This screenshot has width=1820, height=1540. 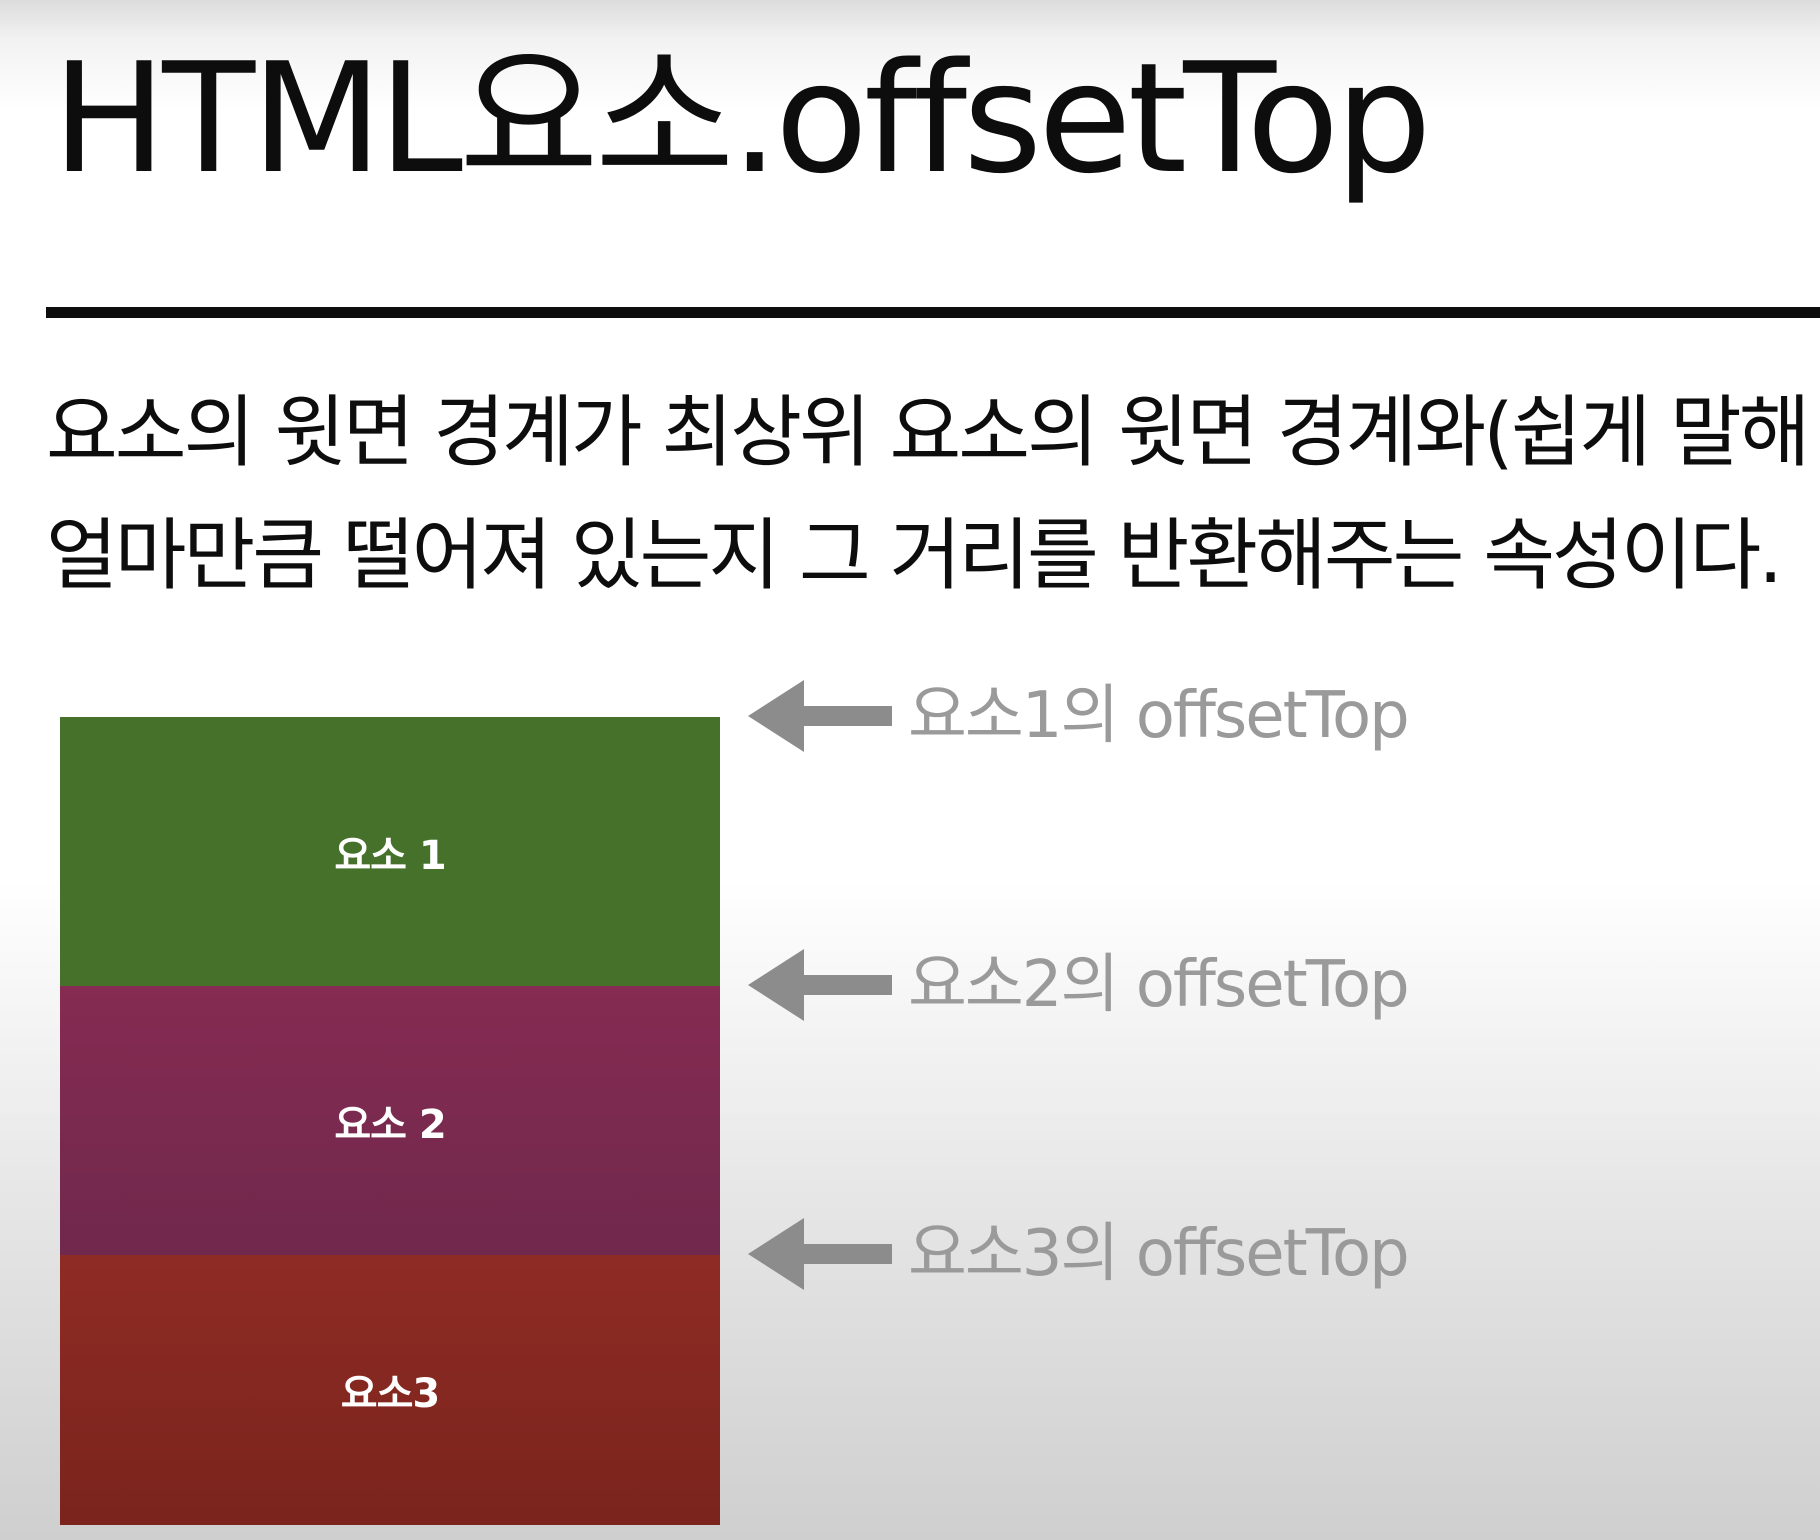 I want to click on offset-marker-2: 요소2의 offsetTop, so click(x=1079, y=985).